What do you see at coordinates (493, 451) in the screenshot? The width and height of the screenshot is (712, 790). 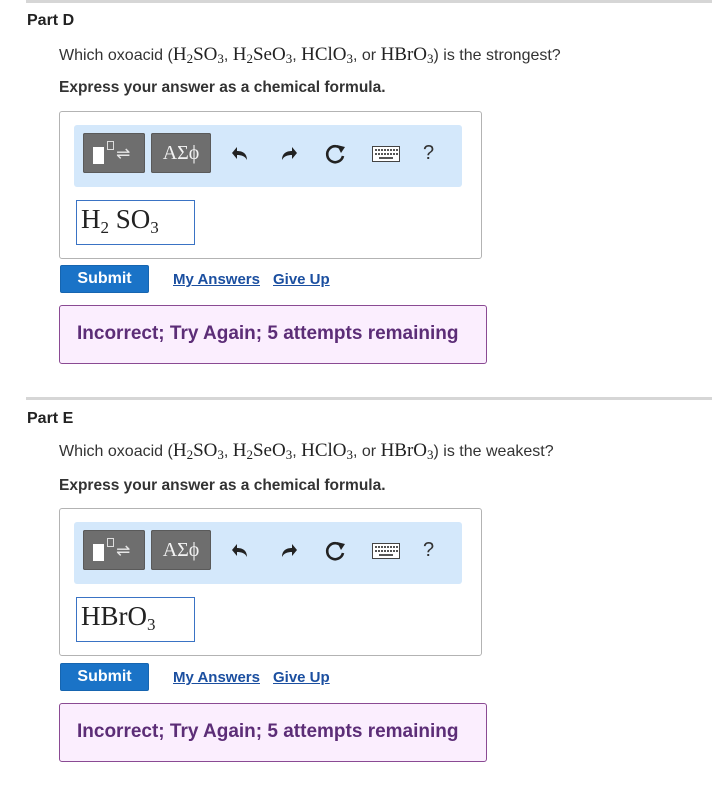 I see `question-suffix: ) is the weakest?` at bounding box center [493, 451].